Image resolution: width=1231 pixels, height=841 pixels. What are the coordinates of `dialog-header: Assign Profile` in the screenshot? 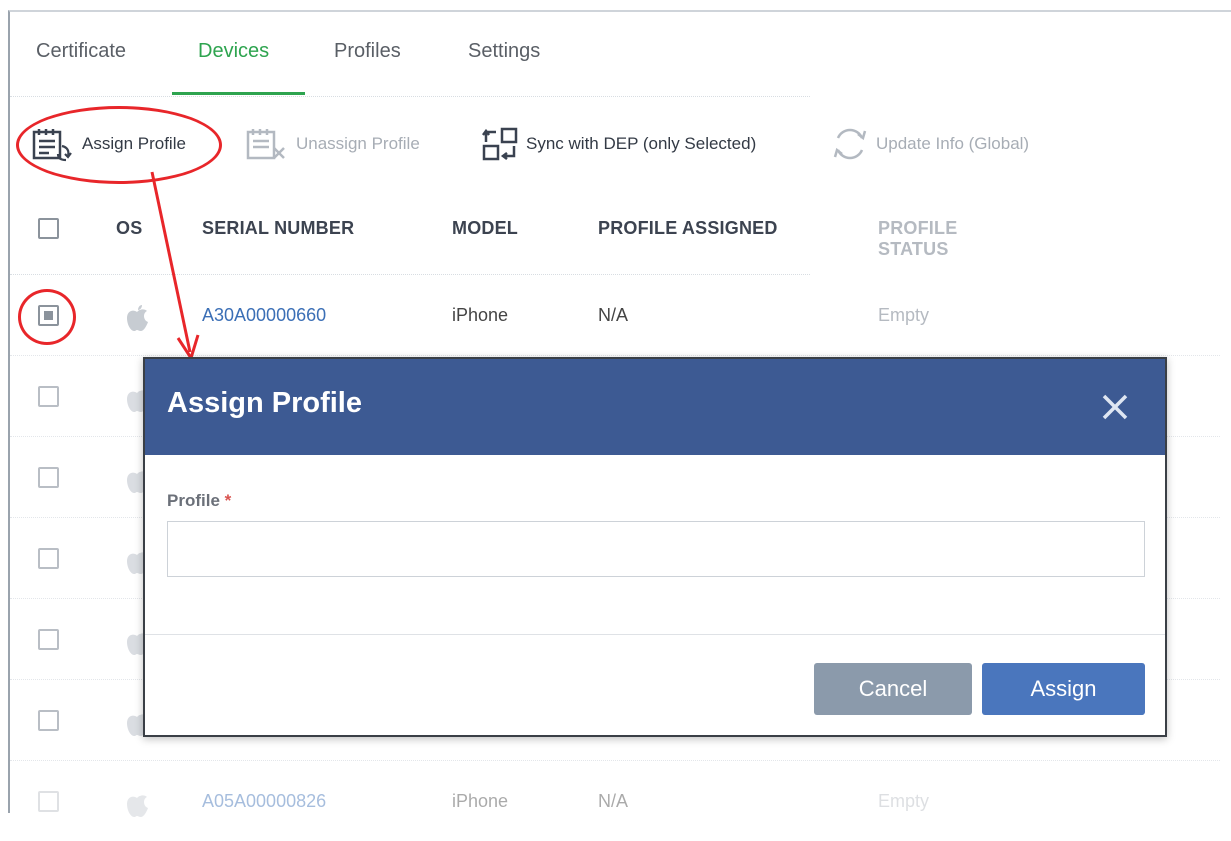 It's located at (655, 407).